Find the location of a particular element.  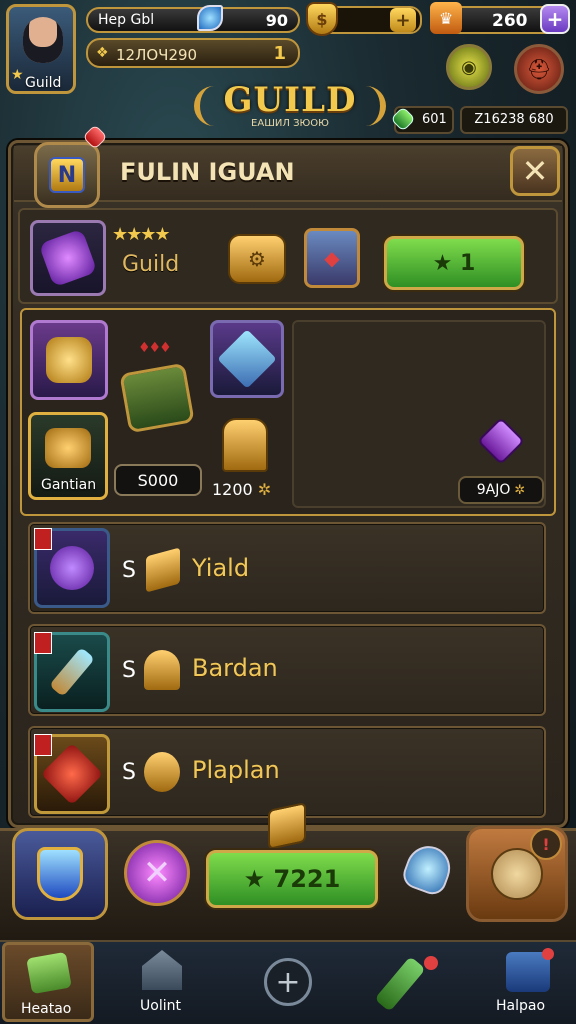

blue-crystal-shield-icon is located at coordinates (60, 874).